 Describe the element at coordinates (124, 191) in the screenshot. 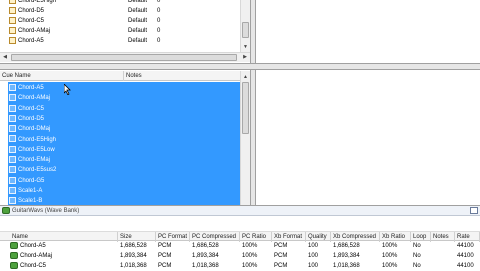

I see `cue-list-row: Scale1-A` at that location.